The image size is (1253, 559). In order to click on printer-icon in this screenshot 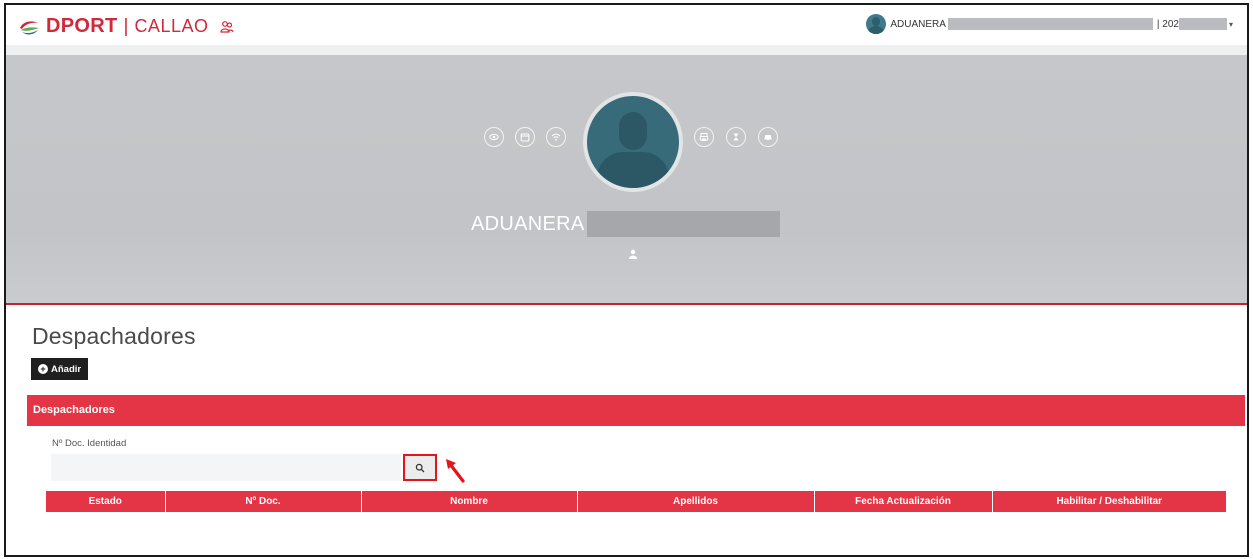, I will do `click(704, 137)`.